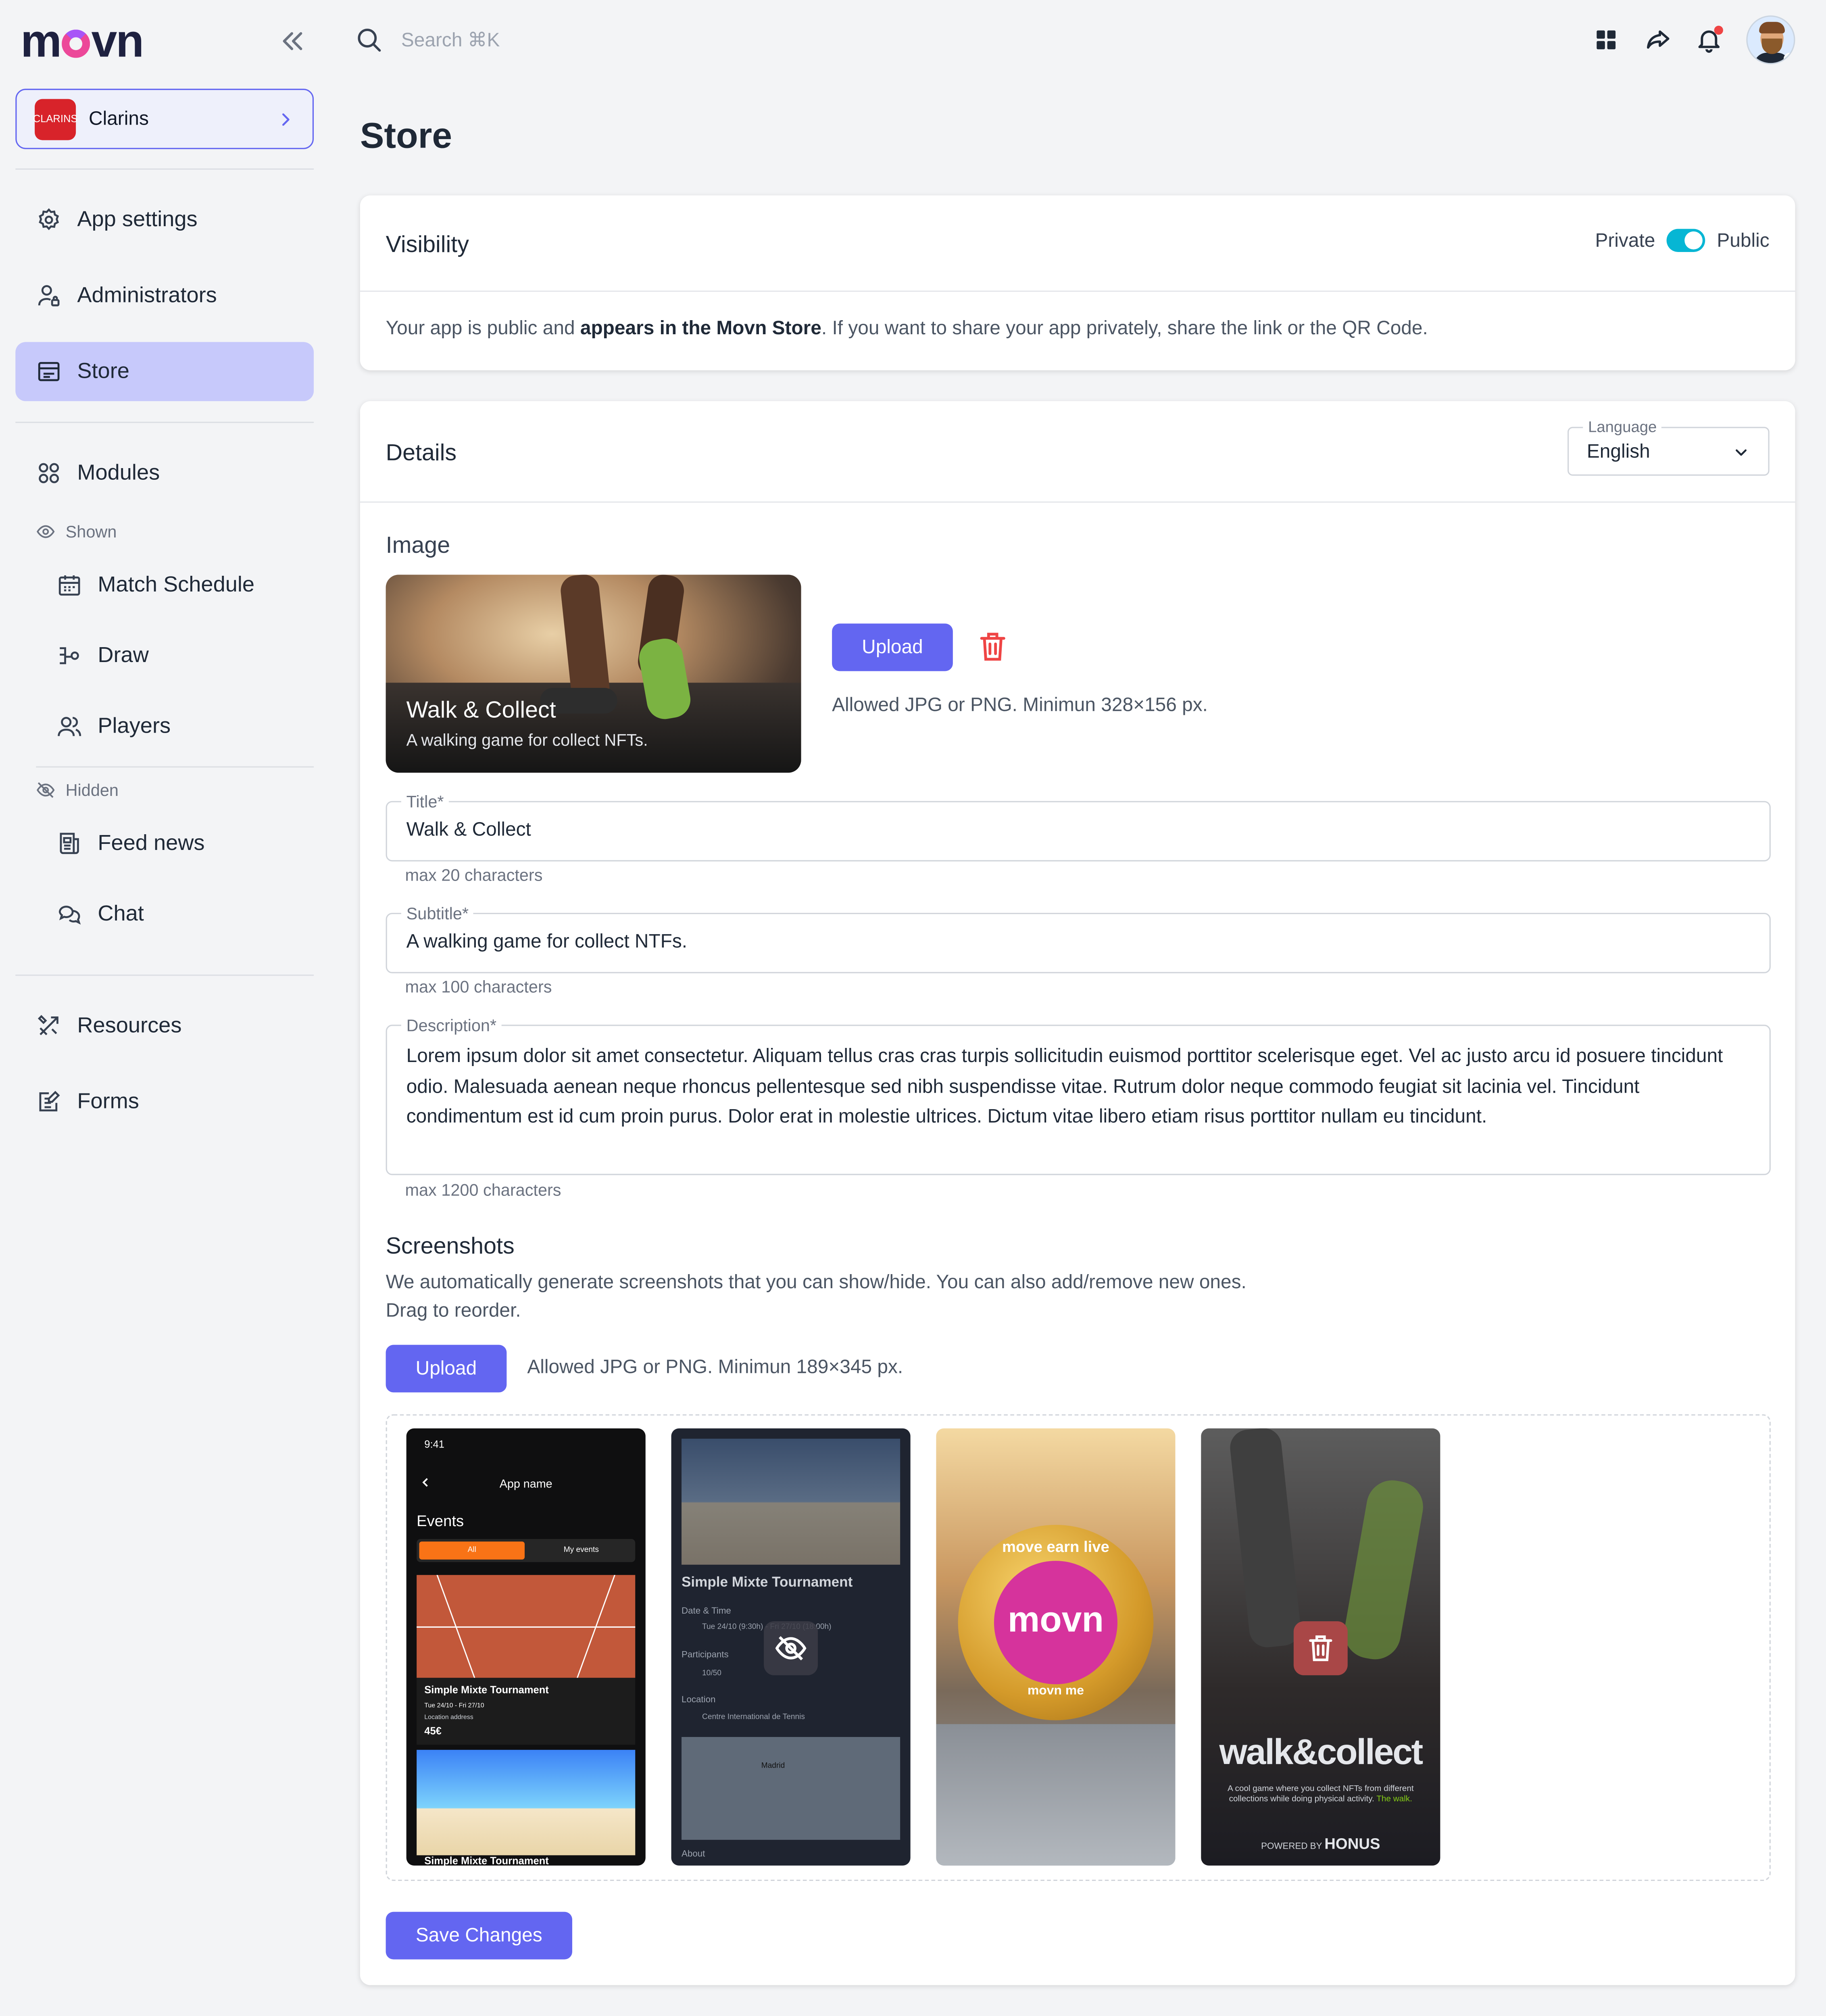  I want to click on mock-card-price: 45€, so click(433, 1731).